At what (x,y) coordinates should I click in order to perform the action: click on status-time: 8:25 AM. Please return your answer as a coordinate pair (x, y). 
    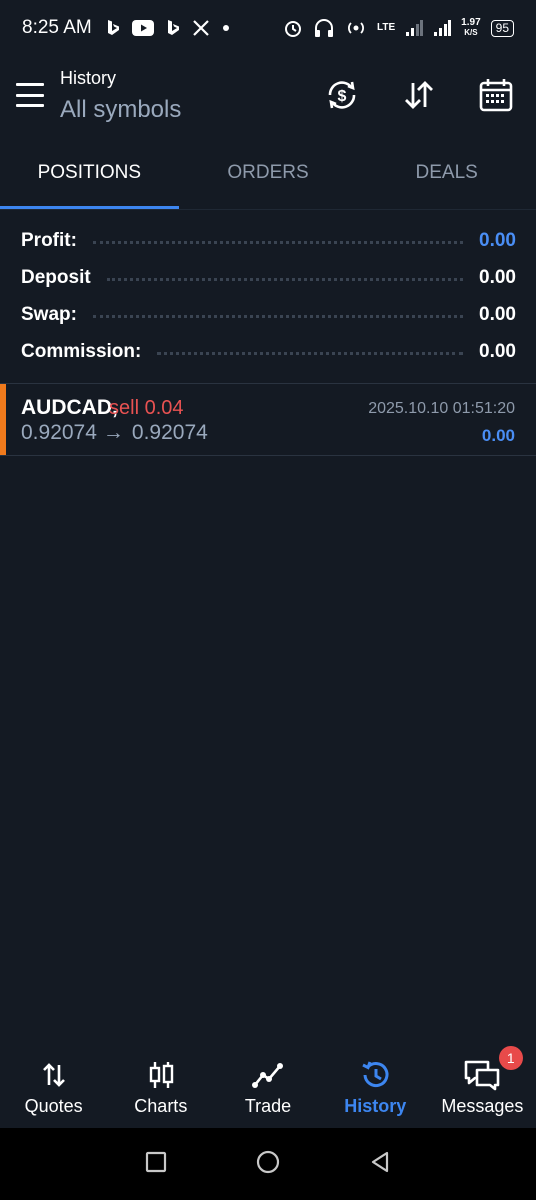
    Looking at the image, I should click on (57, 27).